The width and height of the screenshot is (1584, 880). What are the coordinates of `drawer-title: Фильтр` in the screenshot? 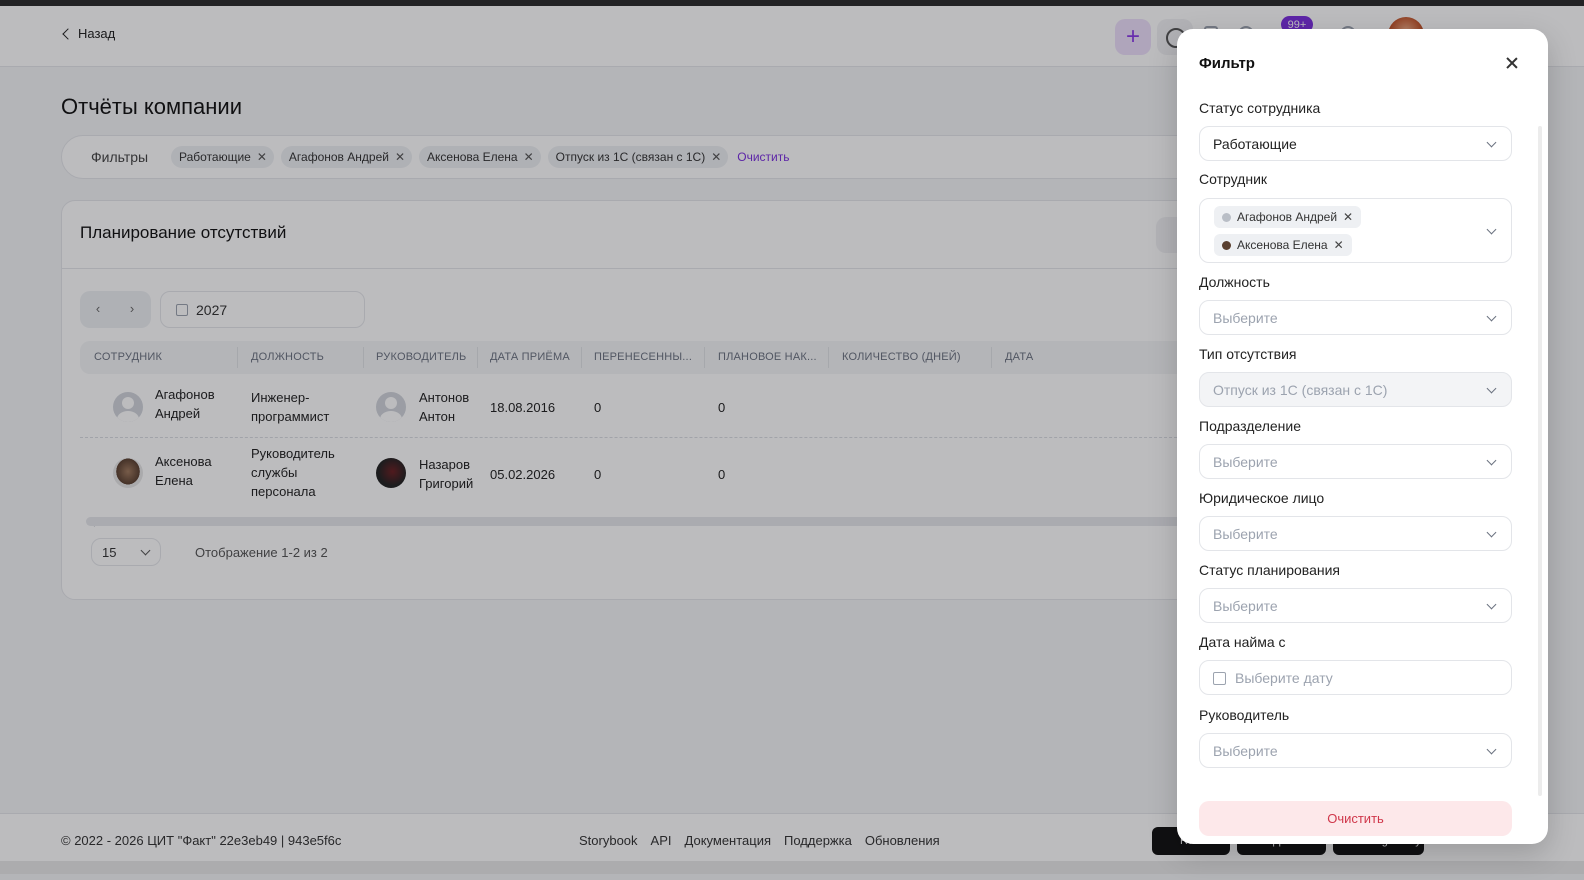 It's located at (1227, 63).